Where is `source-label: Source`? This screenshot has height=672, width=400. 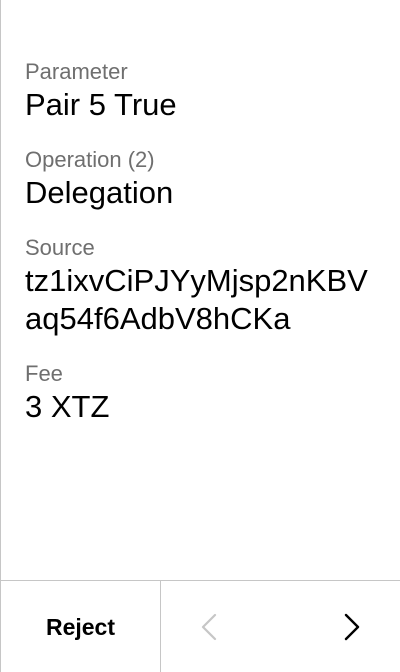
source-label: Source is located at coordinates (60, 247).